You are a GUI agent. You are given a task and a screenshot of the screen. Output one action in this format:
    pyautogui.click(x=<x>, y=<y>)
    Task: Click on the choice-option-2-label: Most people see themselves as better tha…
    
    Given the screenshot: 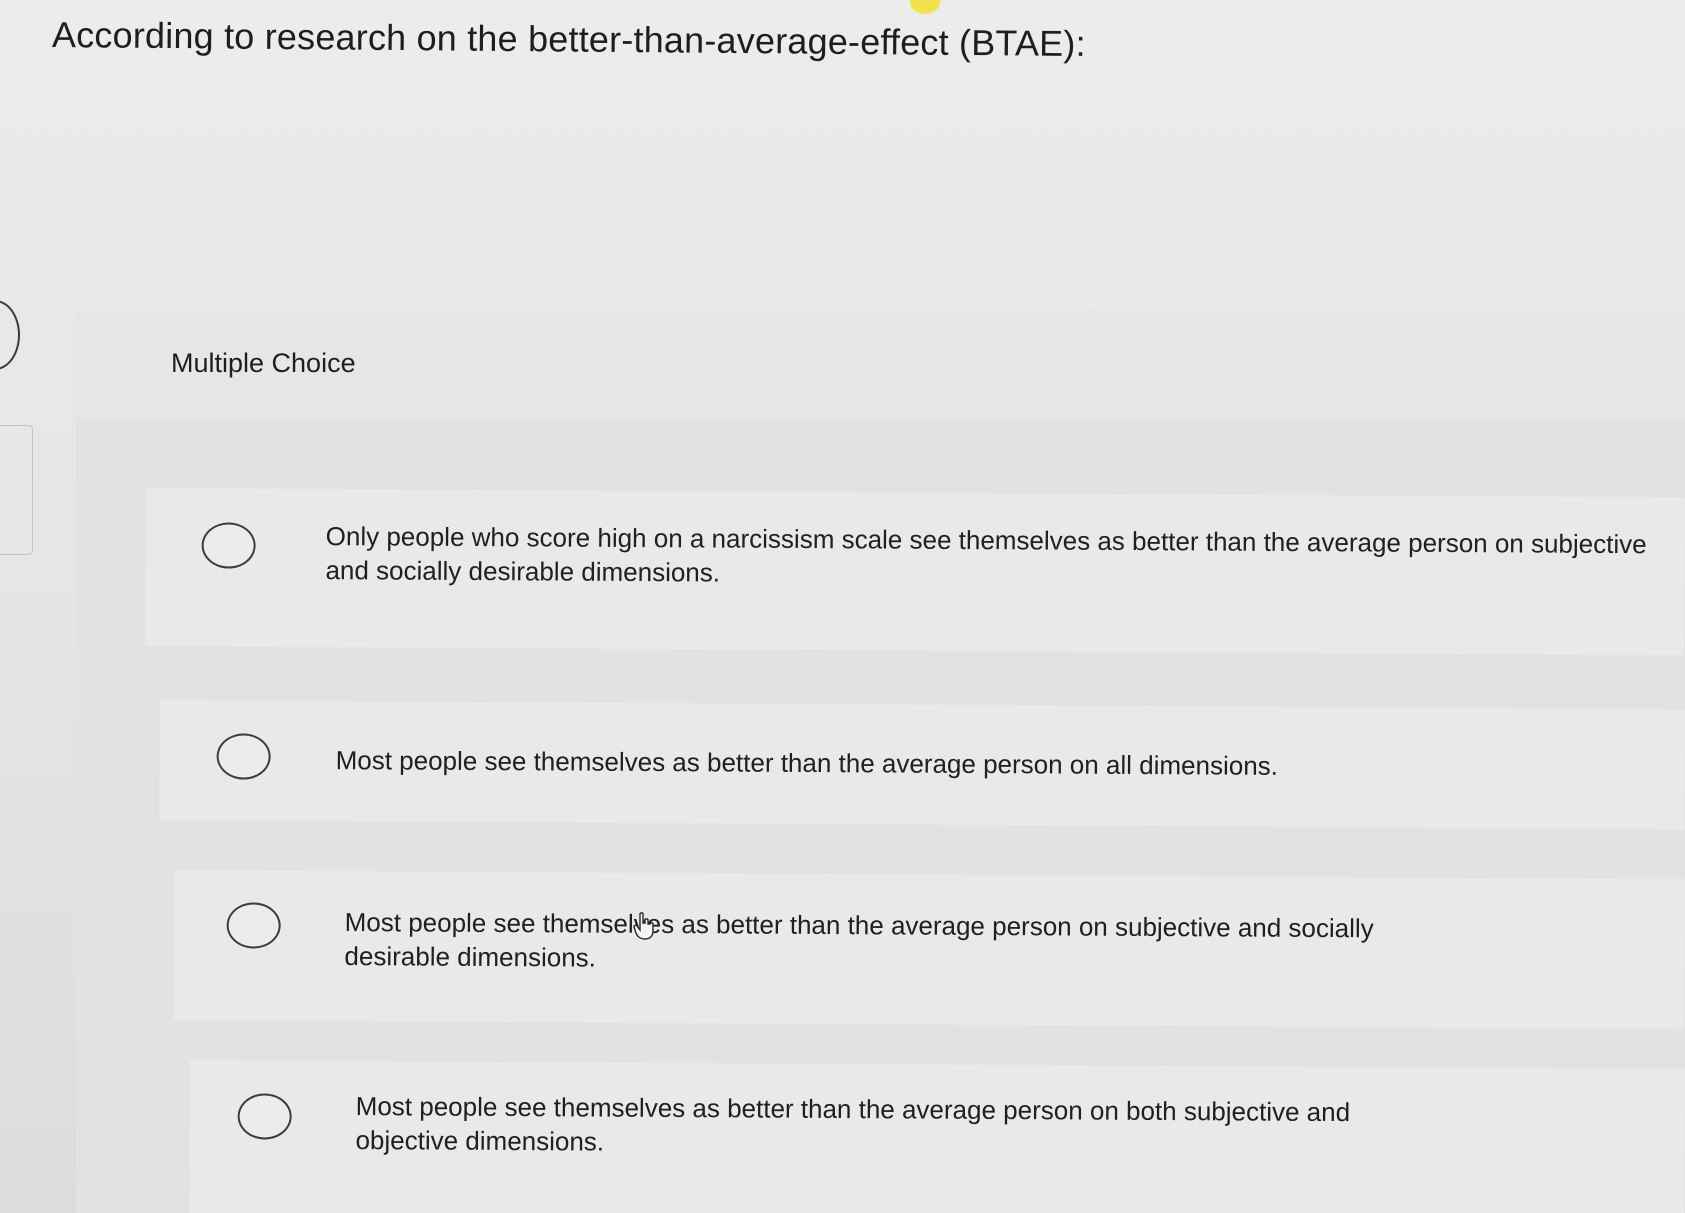 What is the action you would take?
    pyautogui.click(x=807, y=763)
    